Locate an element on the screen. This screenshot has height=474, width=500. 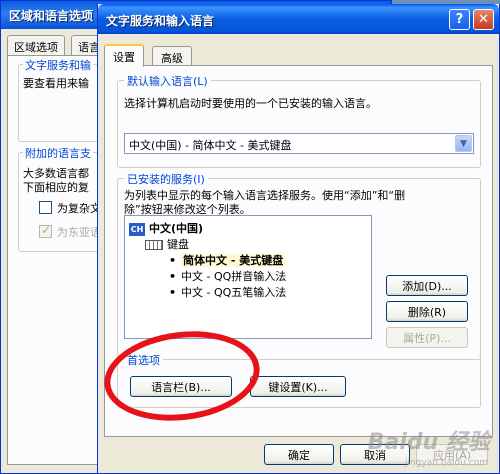
complex-script-label: 为复杂文 is located at coordinates (79, 208).